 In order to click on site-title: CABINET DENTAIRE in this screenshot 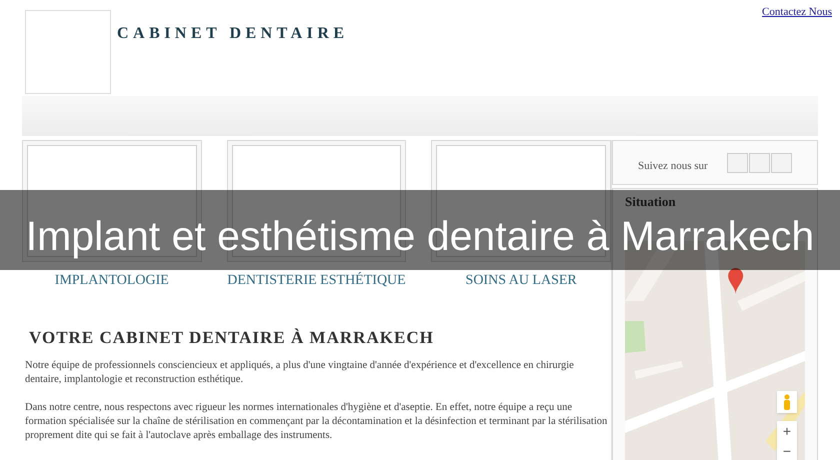, I will do `click(233, 34)`.